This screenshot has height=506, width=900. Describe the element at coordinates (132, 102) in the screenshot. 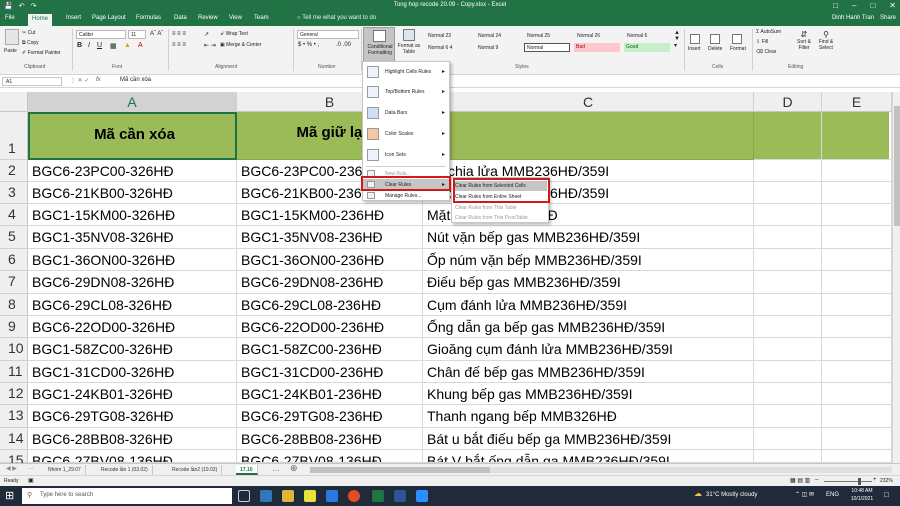

I see `column-header-a: A` at that location.